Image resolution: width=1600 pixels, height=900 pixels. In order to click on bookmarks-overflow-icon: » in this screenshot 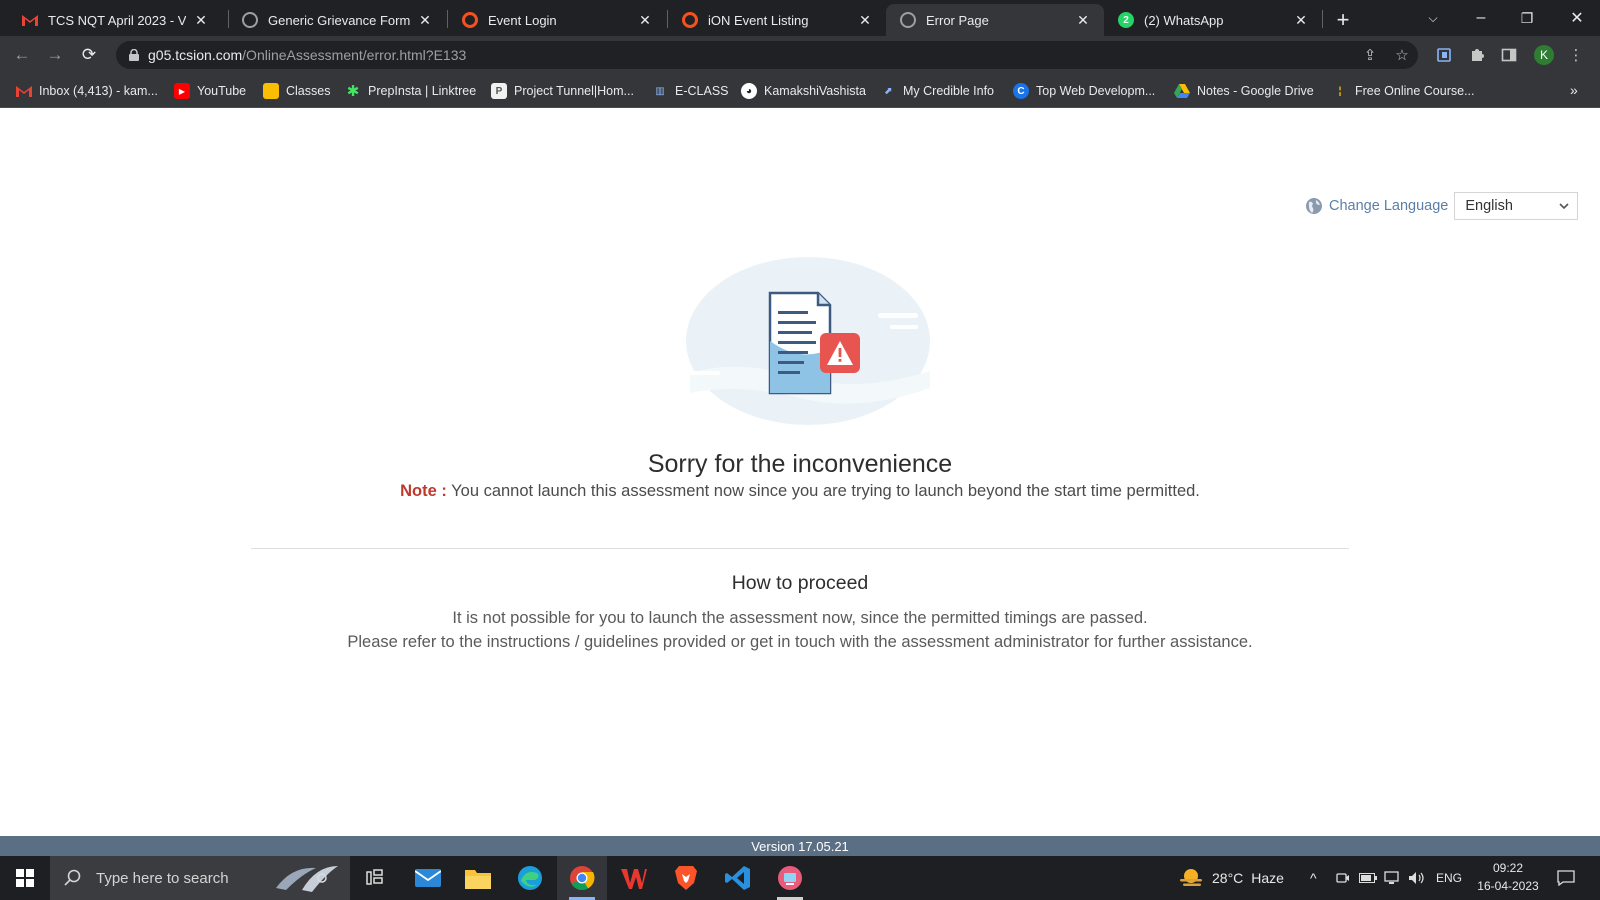, I will do `click(1574, 90)`.